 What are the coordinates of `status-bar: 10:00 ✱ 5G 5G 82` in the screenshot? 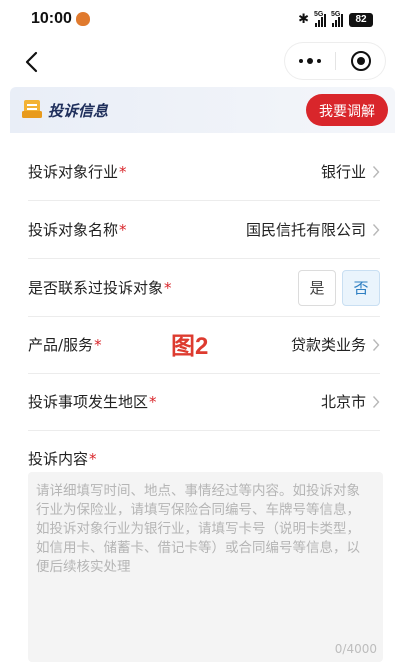 It's located at (202, 20).